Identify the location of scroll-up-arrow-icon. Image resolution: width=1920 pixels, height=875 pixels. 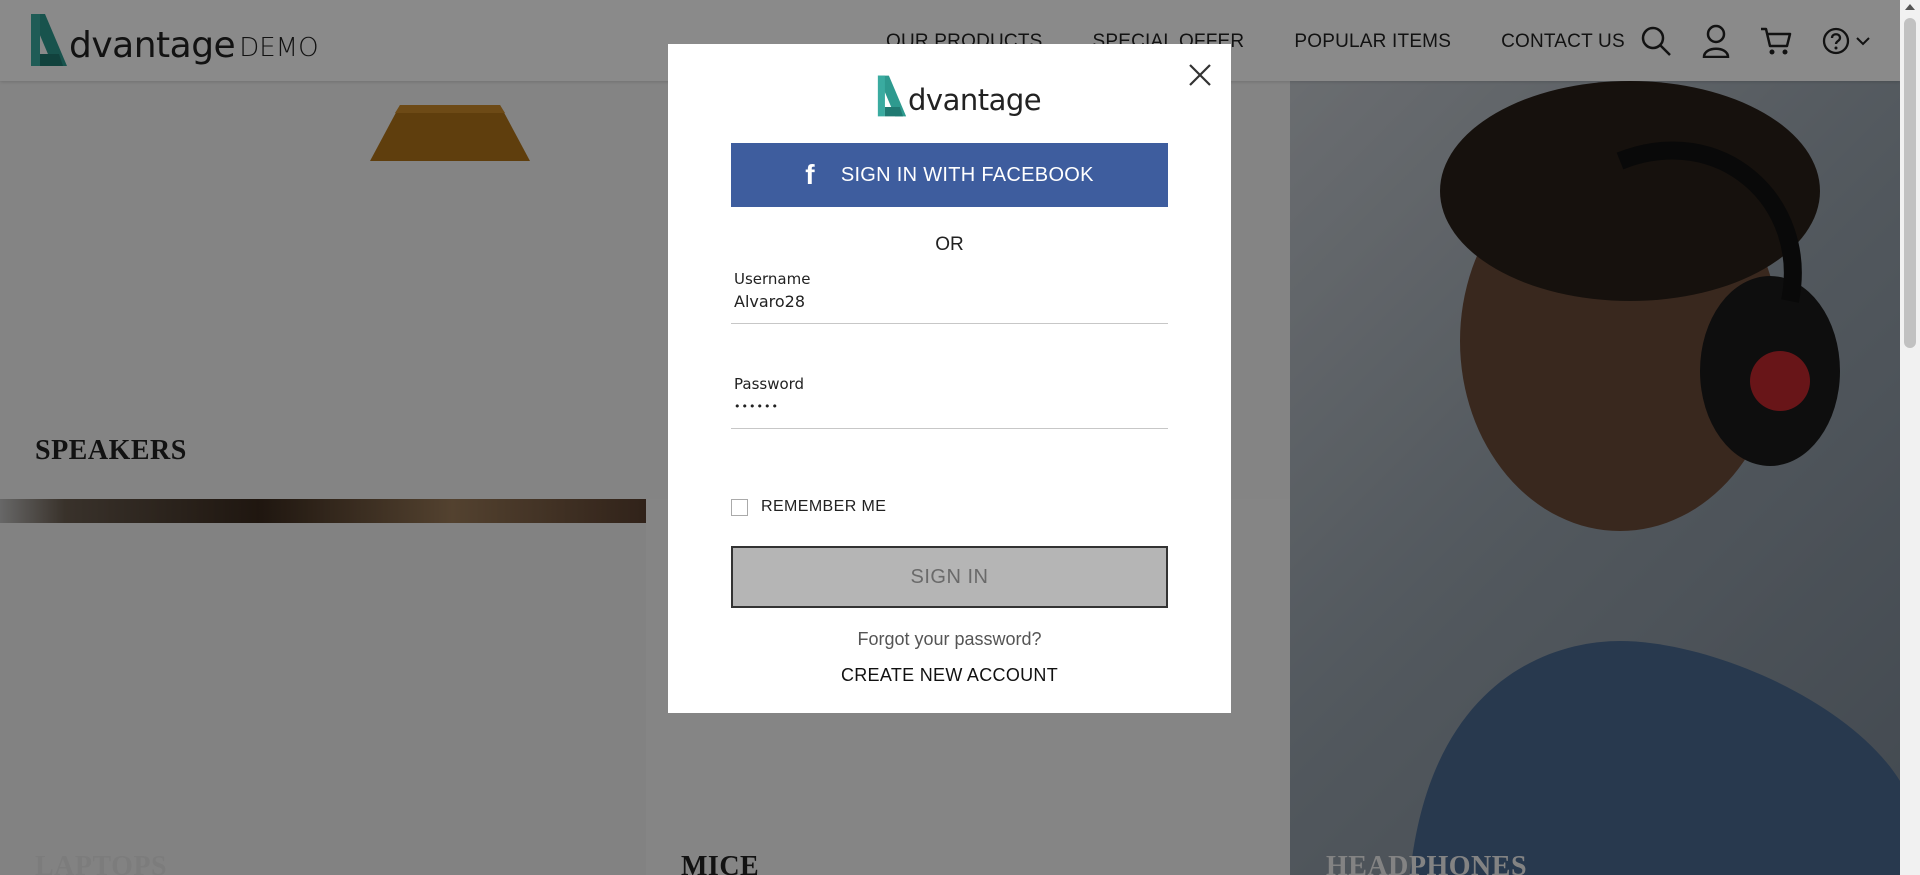
(1910, 7).